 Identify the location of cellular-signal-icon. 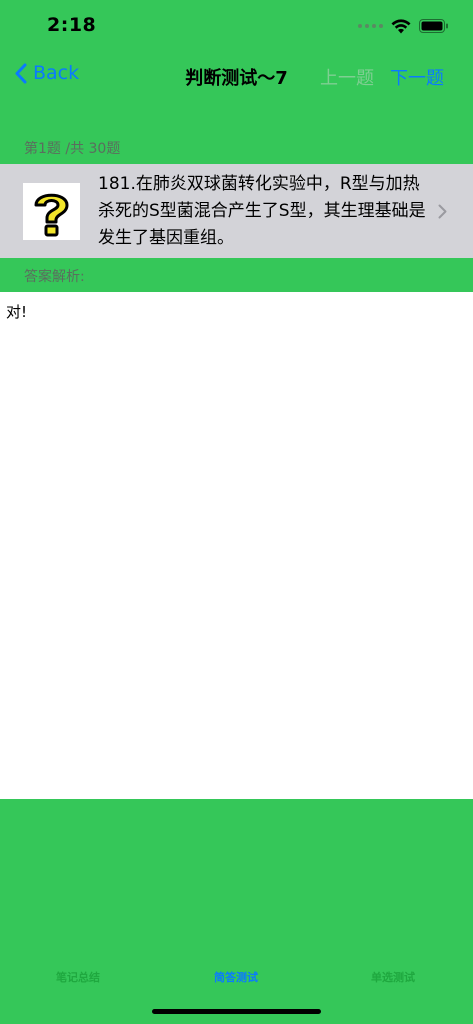
(370, 26).